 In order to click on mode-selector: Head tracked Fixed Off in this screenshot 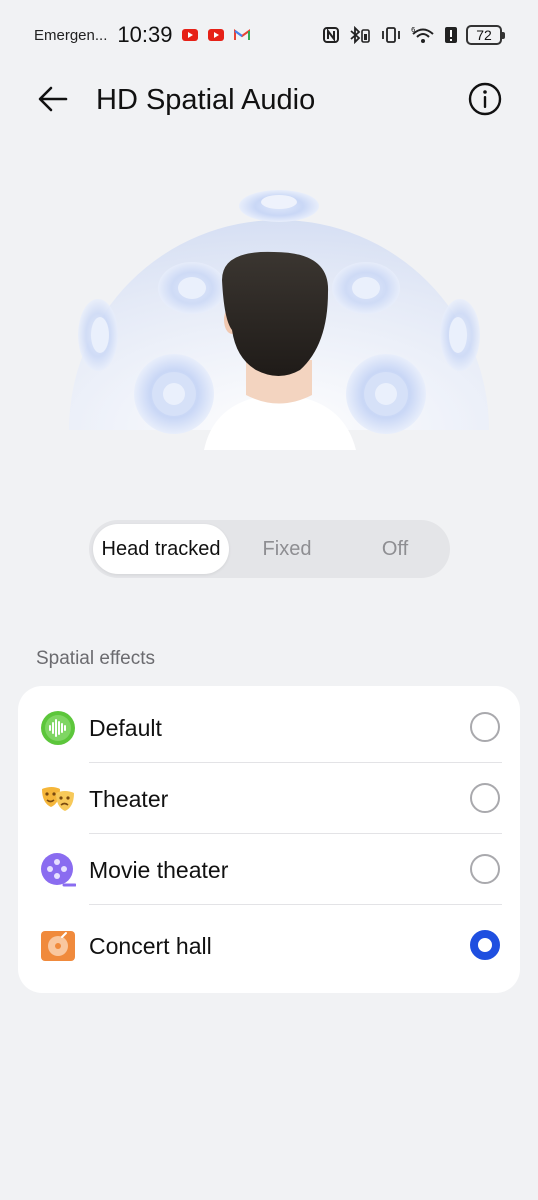, I will do `click(269, 549)`.